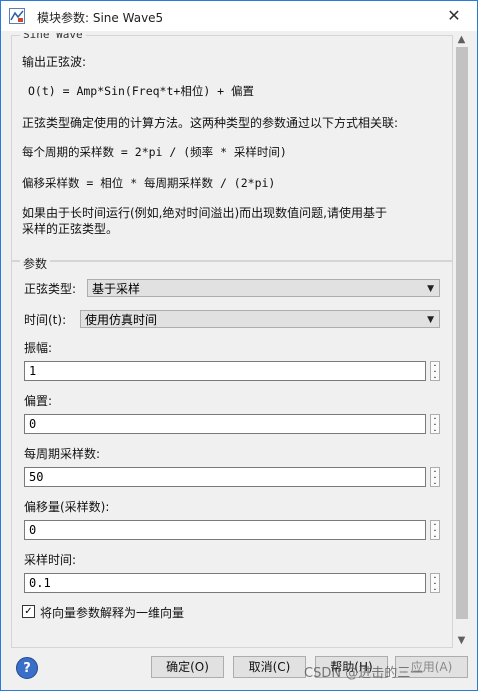 Image resolution: width=478 pixels, height=691 pixels. Describe the element at coordinates (50, 560) in the screenshot. I see `sample-time-label: 采样时间:` at that location.